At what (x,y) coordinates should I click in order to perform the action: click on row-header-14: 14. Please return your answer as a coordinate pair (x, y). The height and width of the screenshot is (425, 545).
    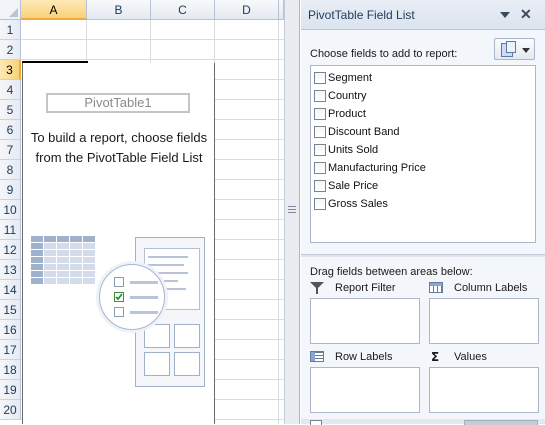
    Looking at the image, I should click on (10, 290).